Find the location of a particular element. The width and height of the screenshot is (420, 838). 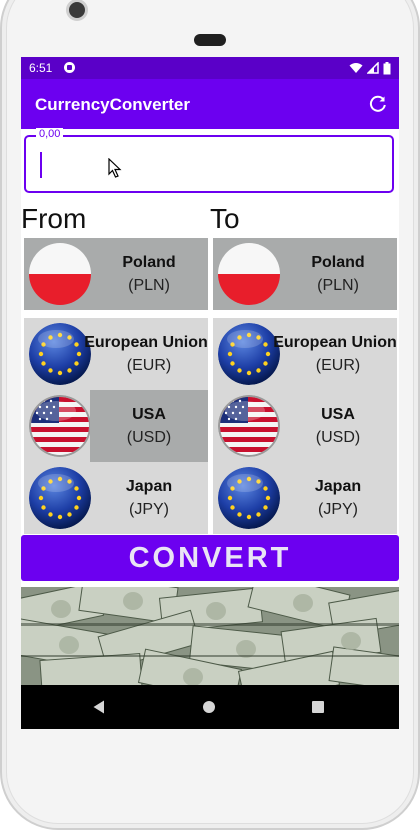

to-card-usa: USA (USD) is located at coordinates (305, 426).